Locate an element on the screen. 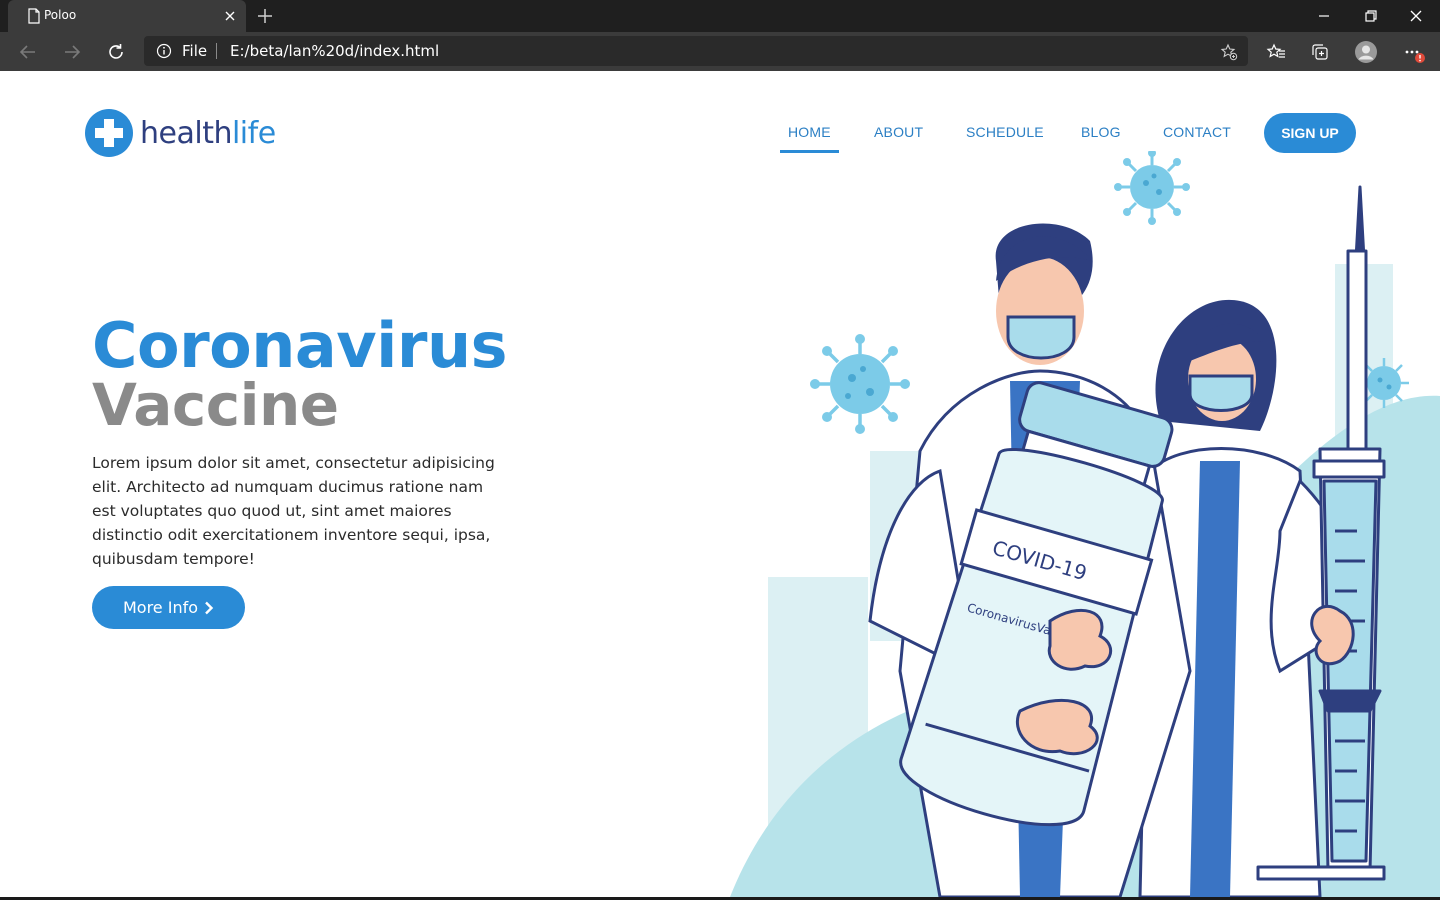 Image resolution: width=1440 pixels, height=900 pixels. nav-about: ABOUT is located at coordinates (898, 132).